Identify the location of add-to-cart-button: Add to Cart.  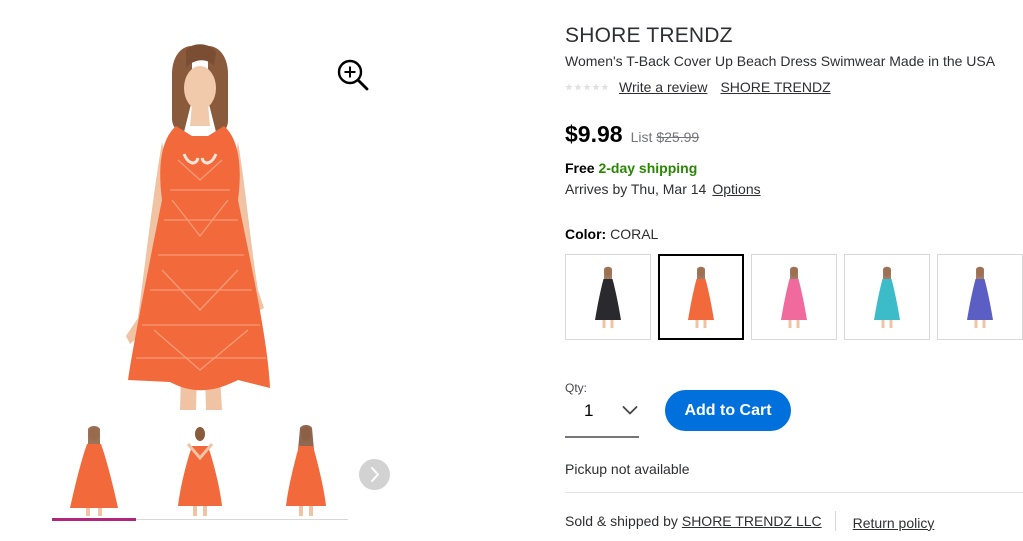
(728, 410).